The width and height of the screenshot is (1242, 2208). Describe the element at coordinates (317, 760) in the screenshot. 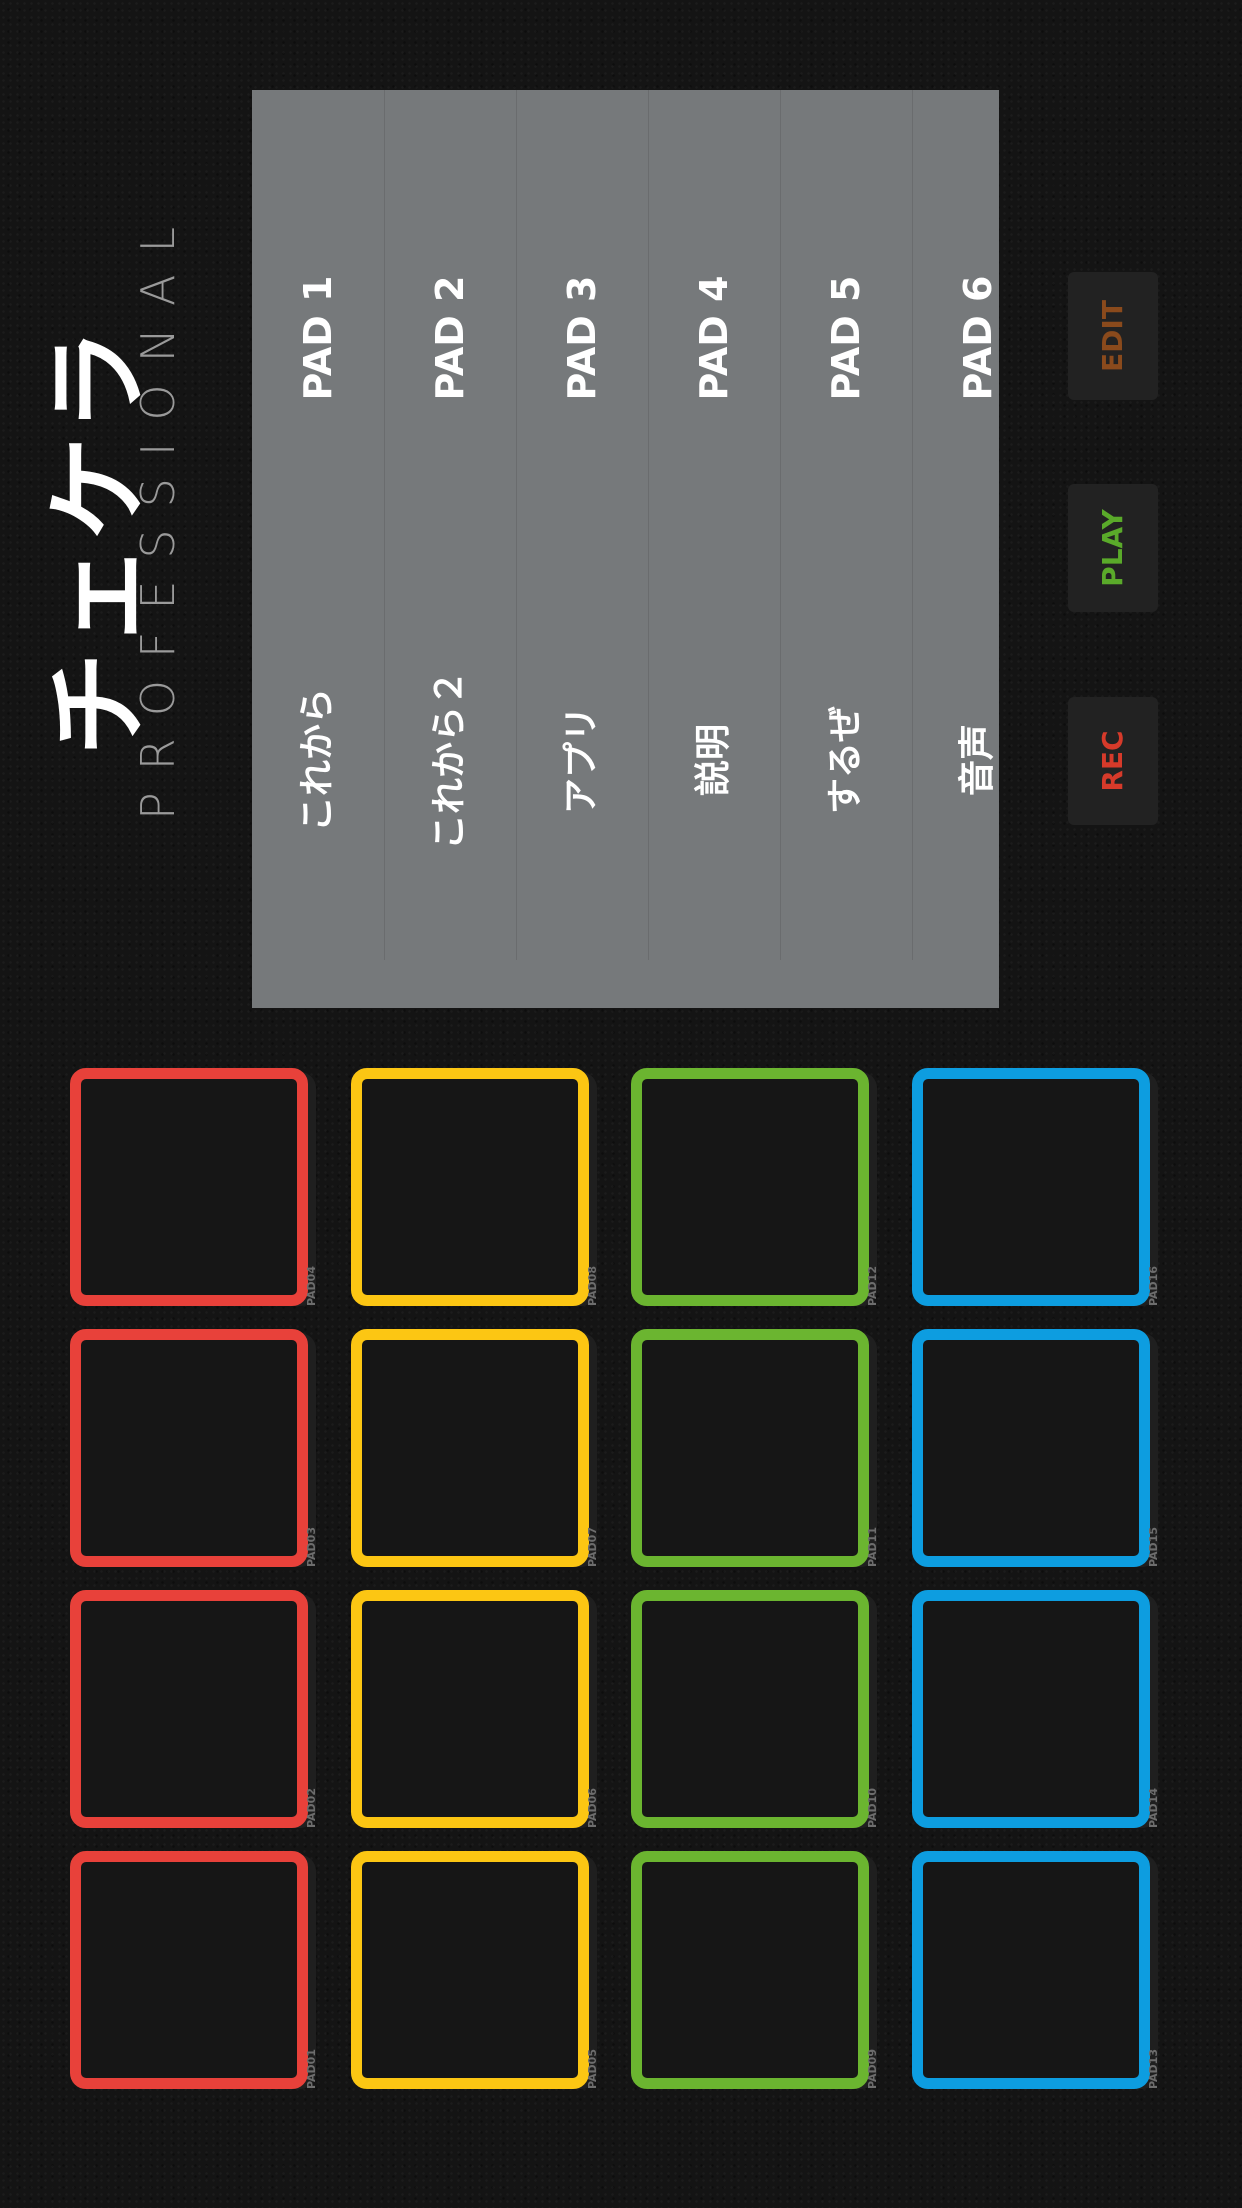

I see `pad-sound-name: これから` at that location.